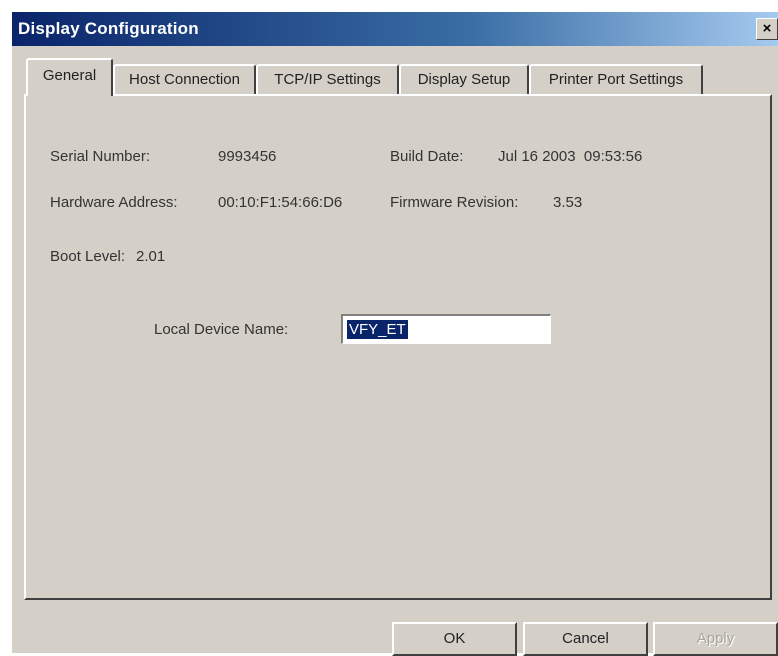 This screenshot has height=656, width=778. I want to click on tab-tcpip-settings-label: TCP/IP Settings, so click(327, 79).